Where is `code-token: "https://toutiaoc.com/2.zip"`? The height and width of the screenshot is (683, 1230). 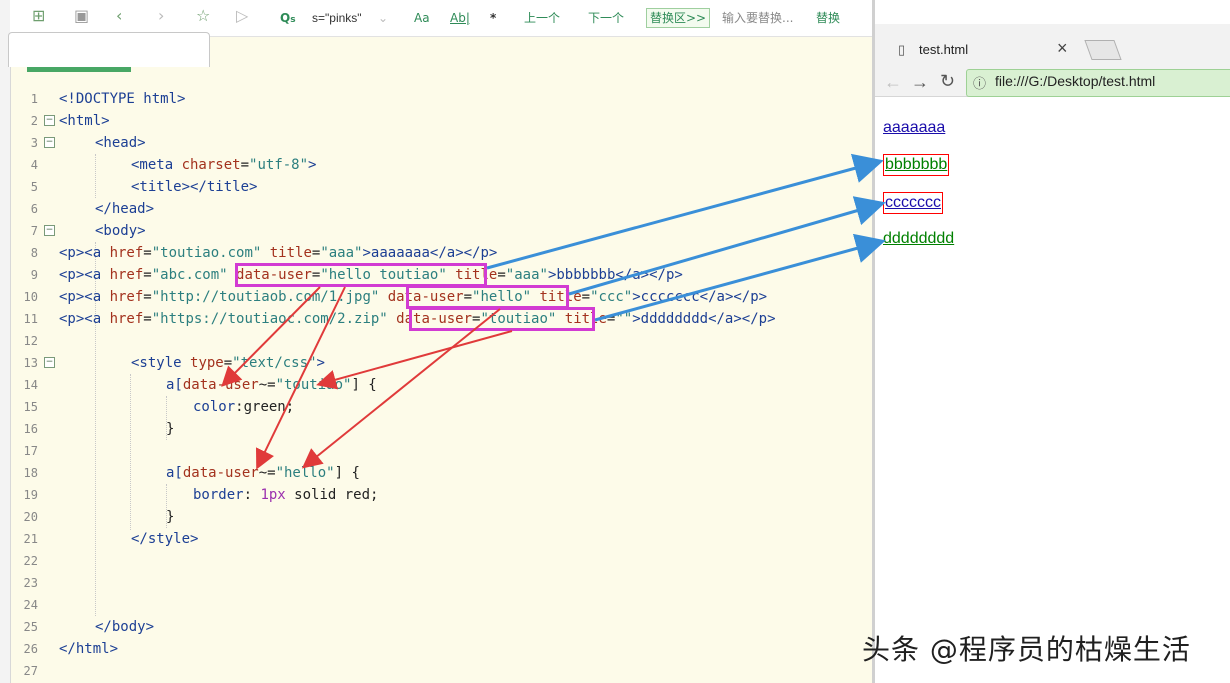
code-token: "https://toutiaoc.com/2.zip" is located at coordinates (269, 319).